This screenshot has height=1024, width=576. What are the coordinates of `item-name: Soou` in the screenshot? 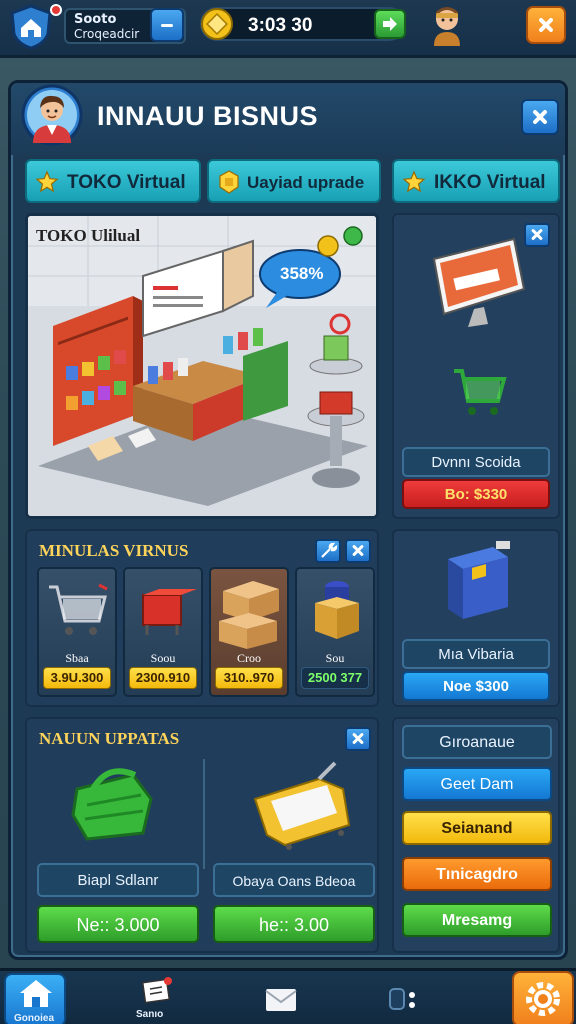 It's located at (163, 658).